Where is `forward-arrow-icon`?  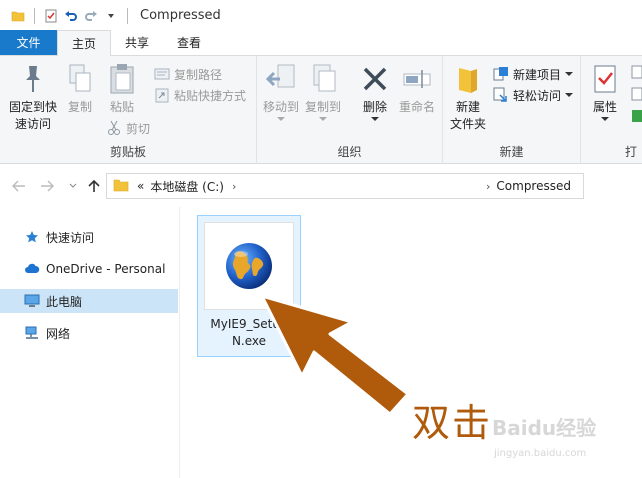 forward-arrow-icon is located at coordinates (47, 186).